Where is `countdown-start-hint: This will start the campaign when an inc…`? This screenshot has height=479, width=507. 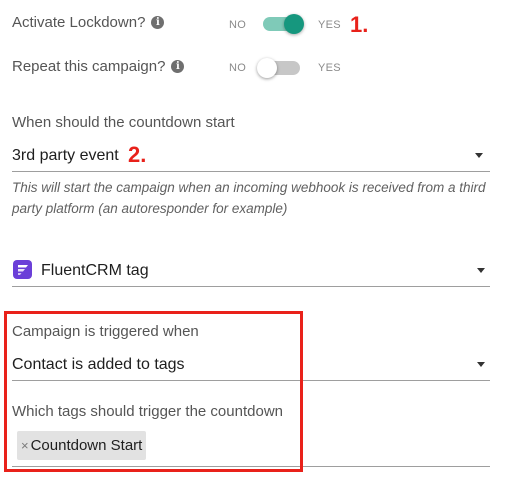 countdown-start-hint: This will start the campaign when an inc… is located at coordinates (249, 198).